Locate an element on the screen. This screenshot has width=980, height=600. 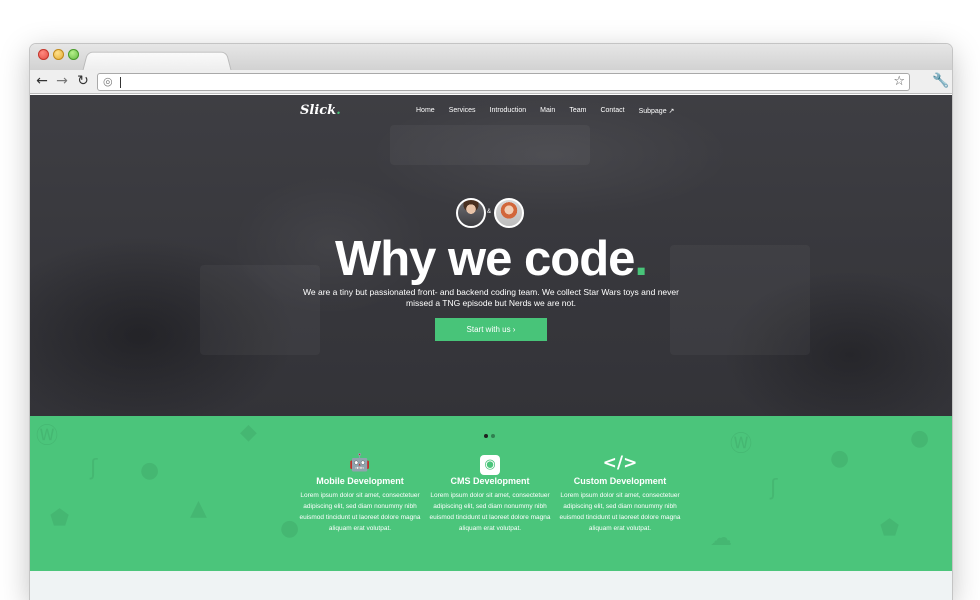
title-bar is located at coordinates (491, 58).